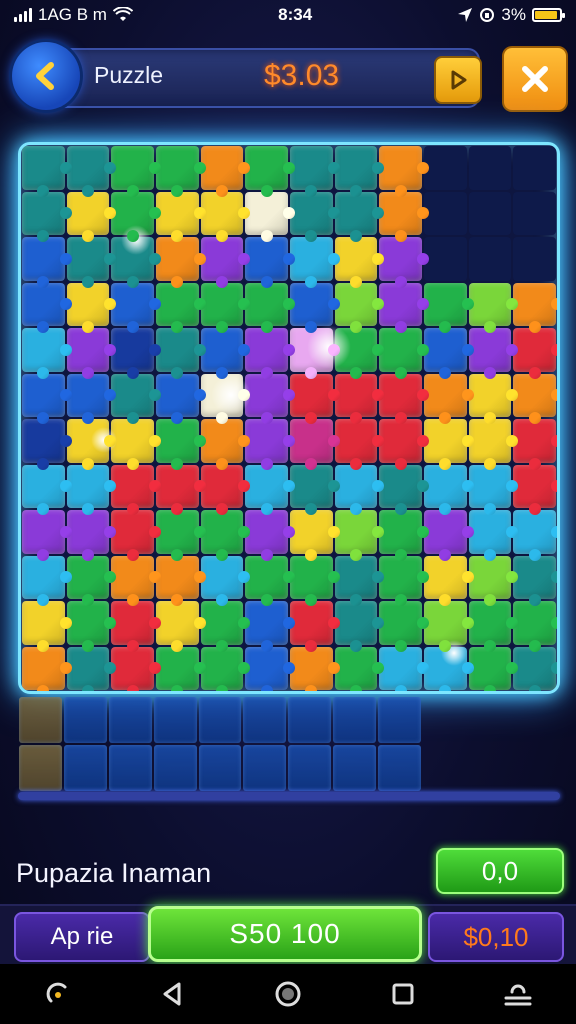 This screenshot has height=1024, width=576. Describe the element at coordinates (46, 76) in the screenshot. I see `back-button` at that location.